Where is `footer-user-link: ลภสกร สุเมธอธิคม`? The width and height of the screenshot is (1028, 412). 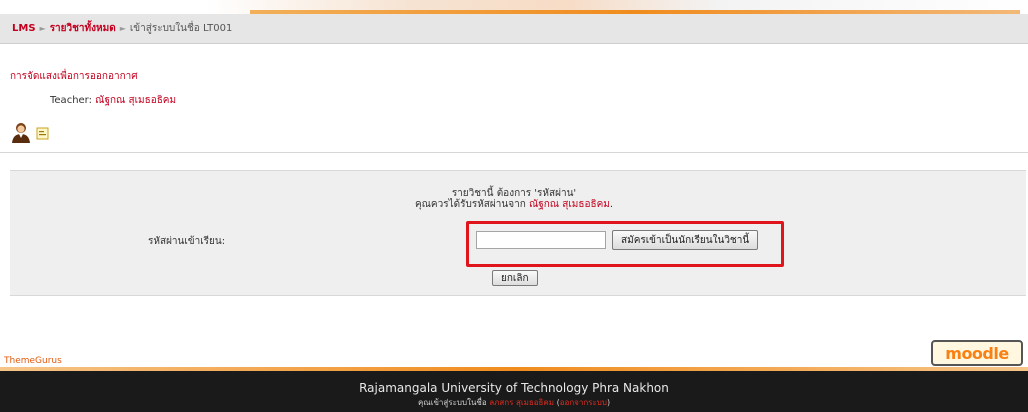 footer-user-link: ลภสกร สุเมธอธิคม is located at coordinates (521, 402).